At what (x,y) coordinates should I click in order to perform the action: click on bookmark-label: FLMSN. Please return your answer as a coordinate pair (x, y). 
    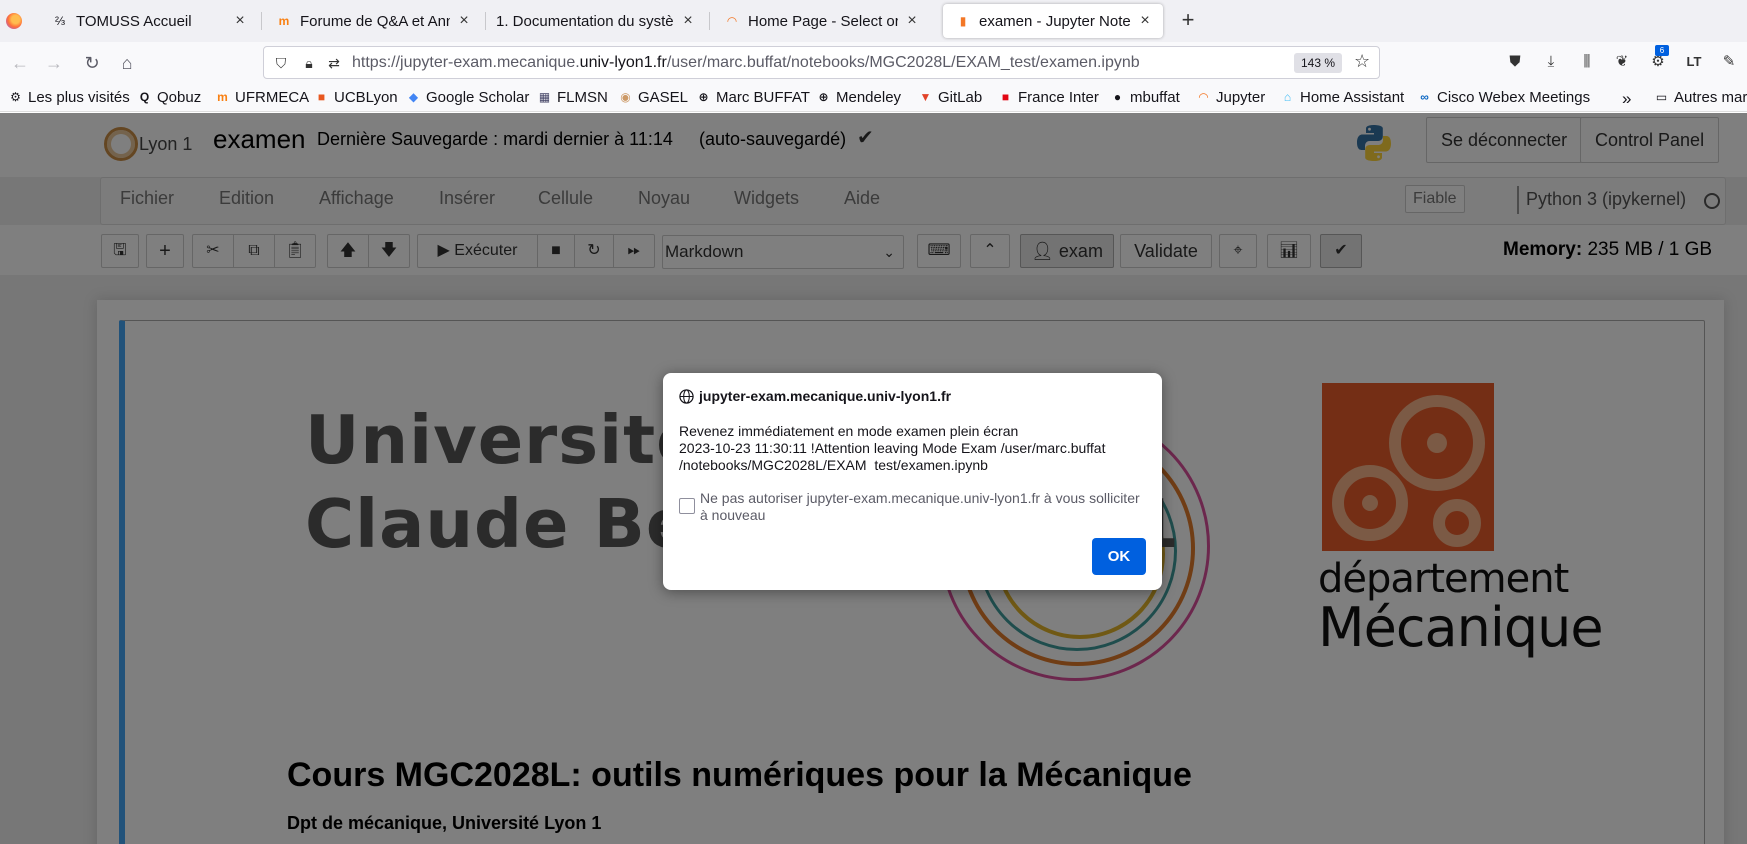
    Looking at the image, I should click on (582, 97).